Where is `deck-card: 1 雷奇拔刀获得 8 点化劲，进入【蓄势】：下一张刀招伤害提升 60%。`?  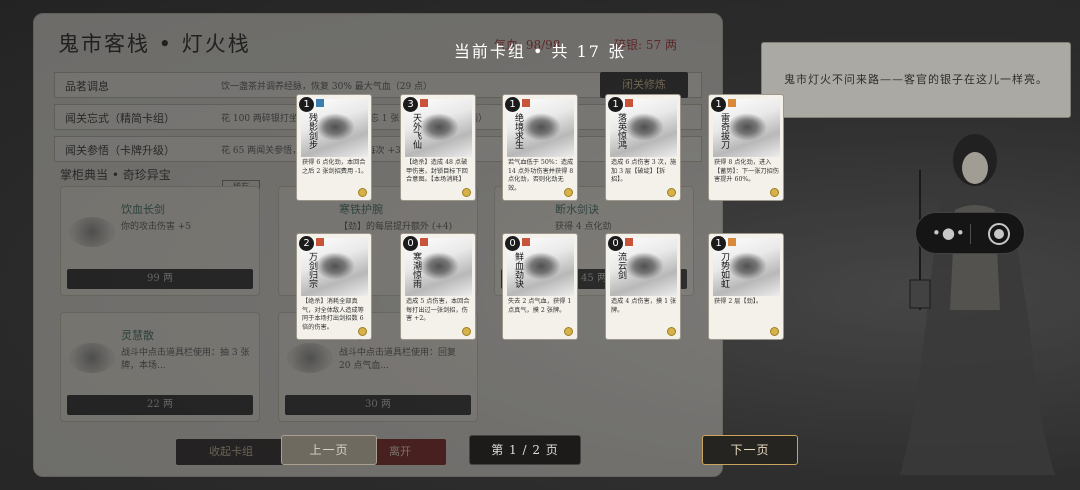 deck-card: 1 雷奇拔刀获得 8 点化劲，进入【蓄势】：下一张刀招伤害提升 60%。 is located at coordinates (746, 147).